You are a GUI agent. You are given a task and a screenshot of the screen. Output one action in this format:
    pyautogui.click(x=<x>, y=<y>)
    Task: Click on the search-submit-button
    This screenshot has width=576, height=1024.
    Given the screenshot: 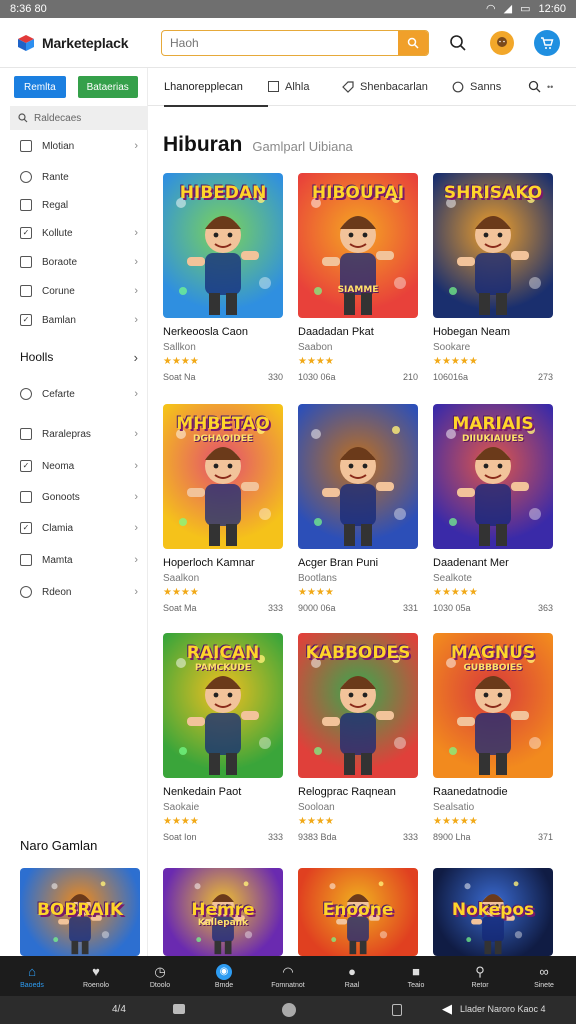 What is the action you would take?
    pyautogui.click(x=413, y=42)
    